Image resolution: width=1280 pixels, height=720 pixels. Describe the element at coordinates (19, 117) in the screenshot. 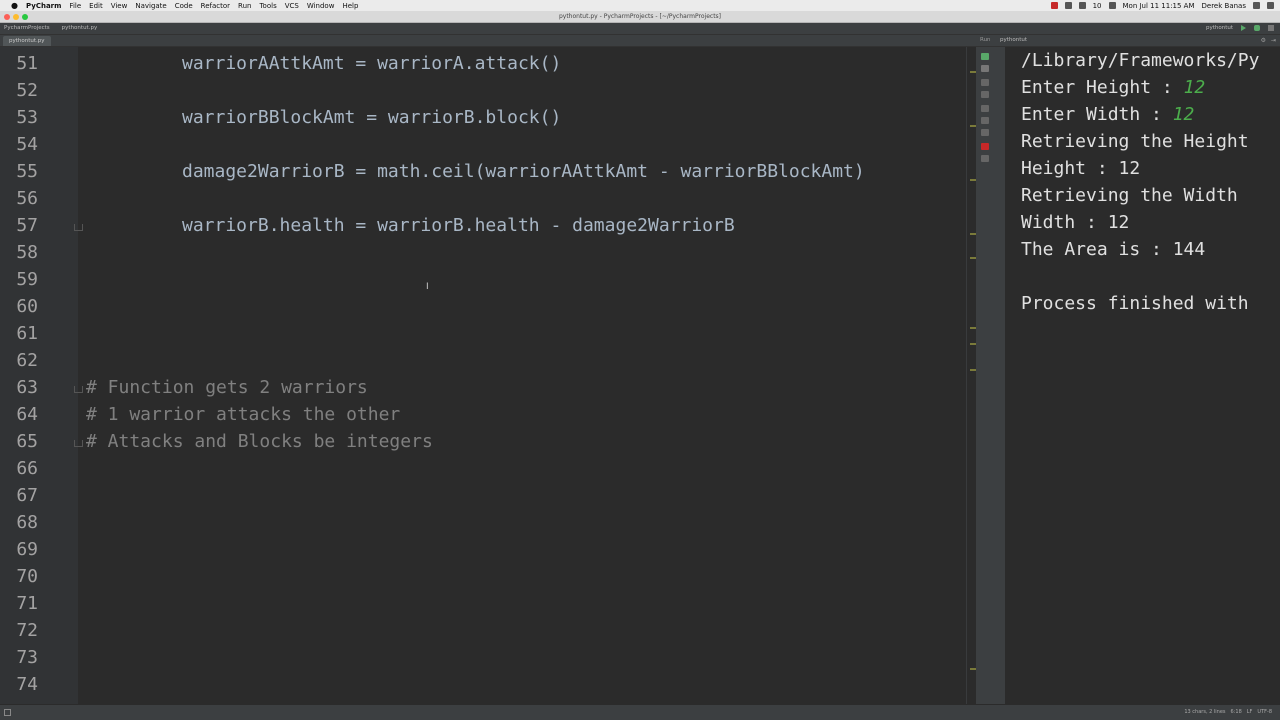

I see `line-number: 53` at that location.